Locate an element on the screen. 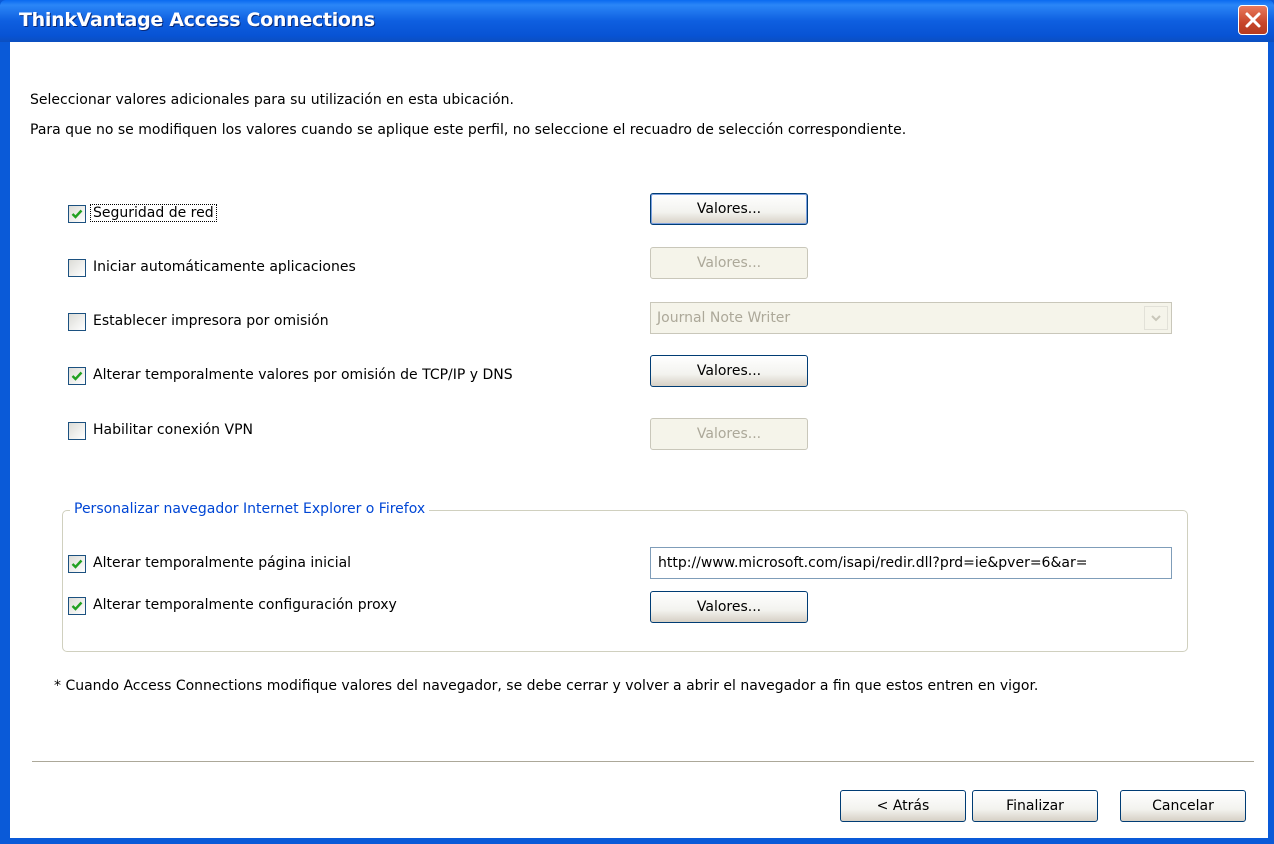 This screenshot has width=1274, height=844. proxy-checkbox is located at coordinates (77, 606).